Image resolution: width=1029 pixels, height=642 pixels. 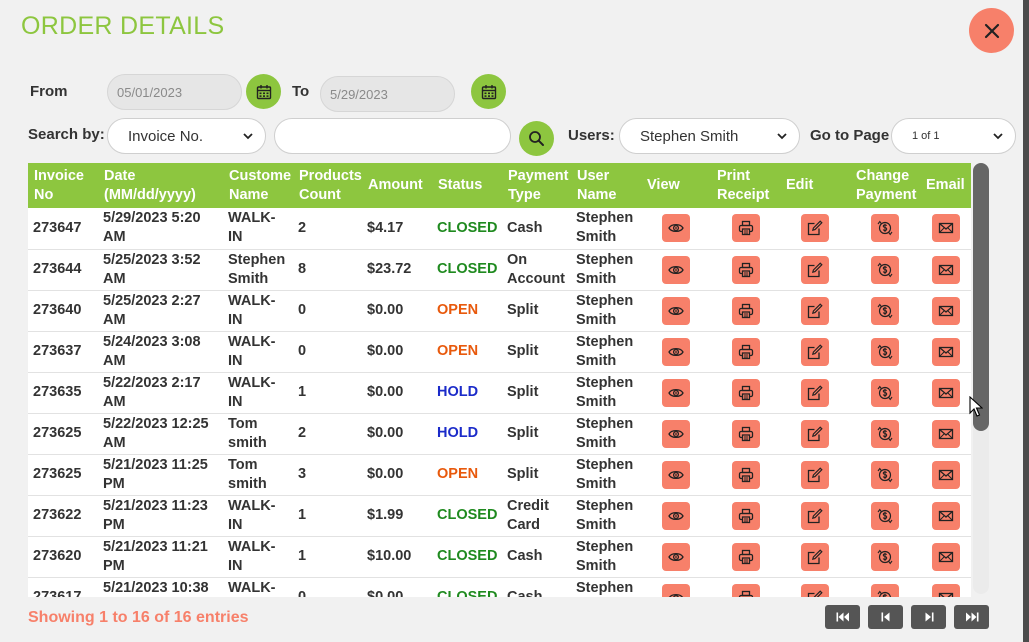 I want to click on users-select: Stephen Smith, so click(x=709, y=136).